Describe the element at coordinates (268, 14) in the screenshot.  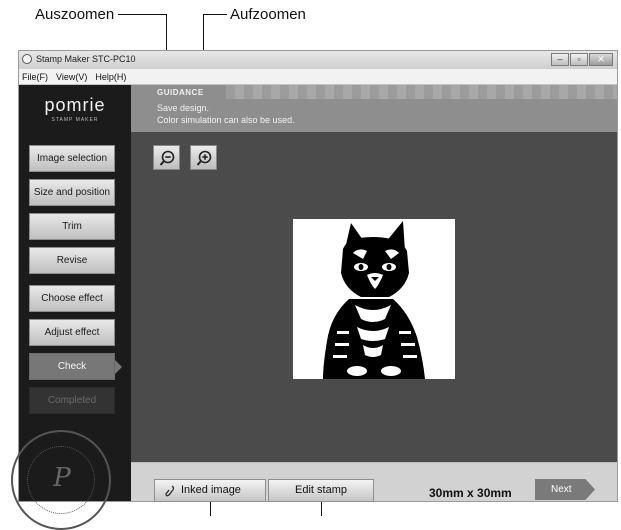
I see `callout-zoom-in: Aufzoomen` at that location.